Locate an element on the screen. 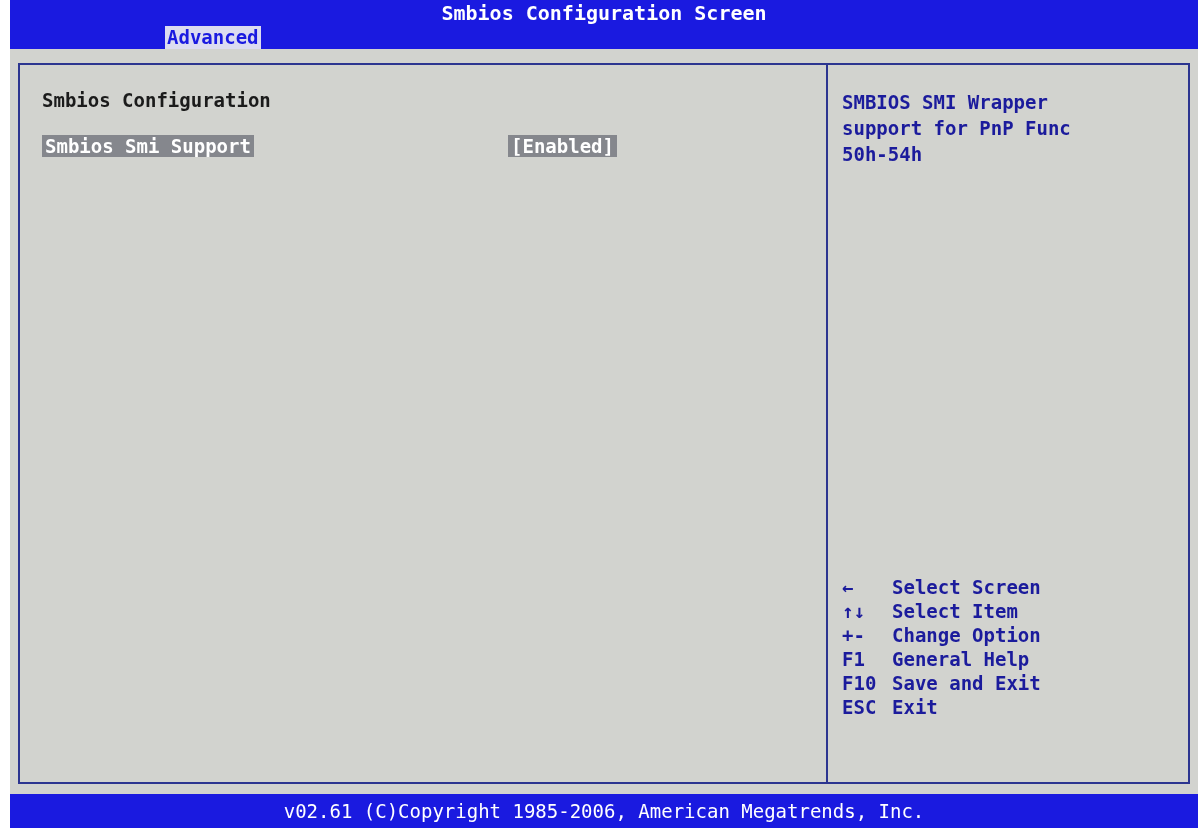 Image resolution: width=1198 pixels, height=828 pixels. key-name: ← is located at coordinates (848, 587).